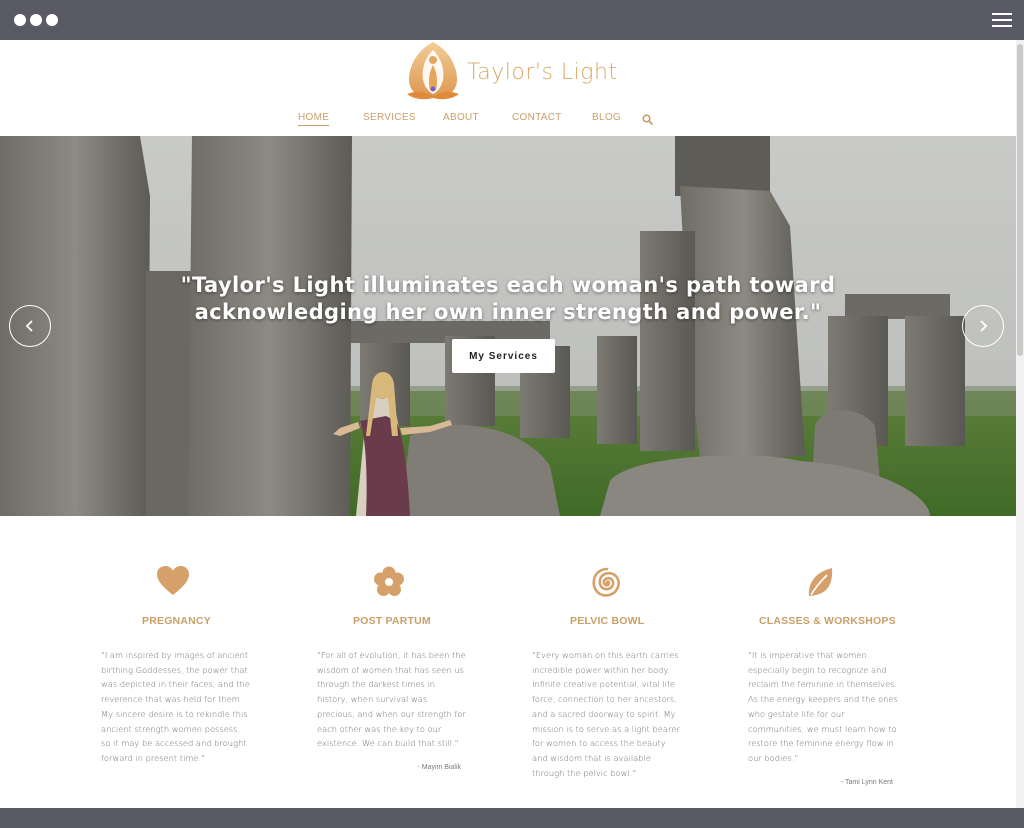 The width and height of the screenshot is (1024, 828). What do you see at coordinates (866, 782) in the screenshot?
I see `feature-attribution: - Tami Lynn Kent` at bounding box center [866, 782].